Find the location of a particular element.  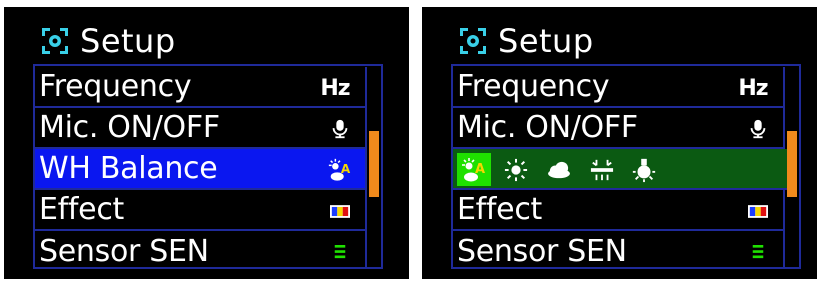

sunny-icon is located at coordinates (516, 169).